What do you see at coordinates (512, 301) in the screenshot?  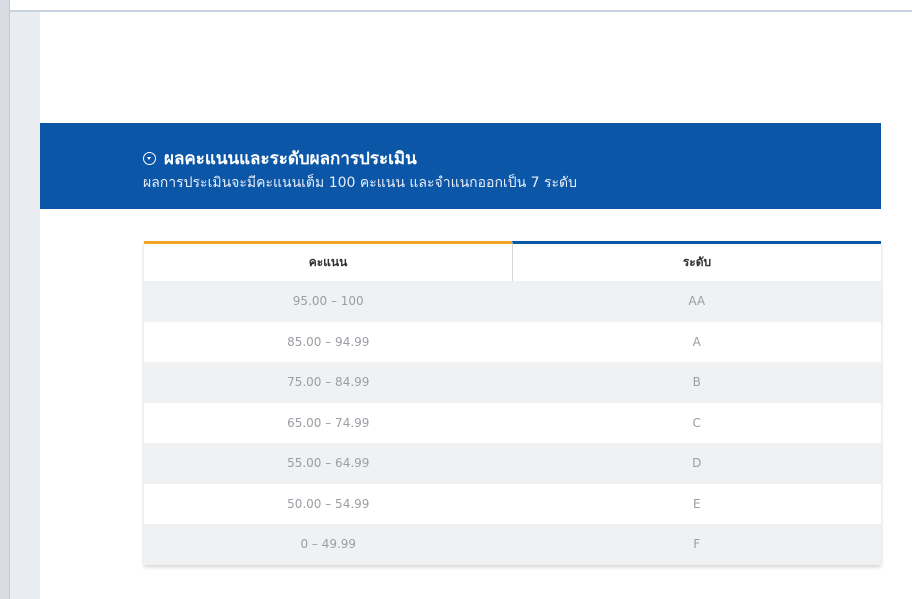 I see `table-row: 95.00 – 100 AA` at bounding box center [512, 301].